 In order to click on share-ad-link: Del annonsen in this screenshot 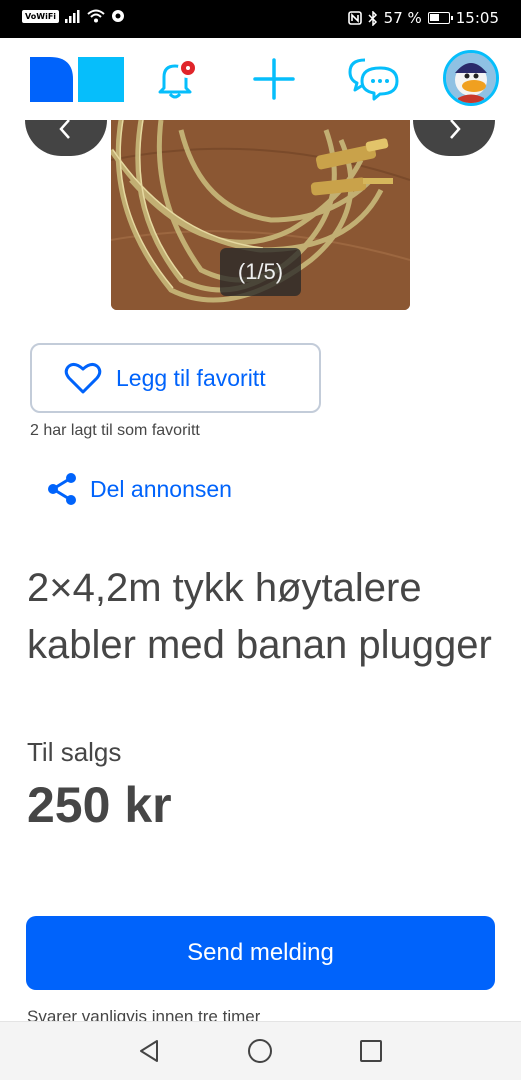, I will do `click(139, 489)`.